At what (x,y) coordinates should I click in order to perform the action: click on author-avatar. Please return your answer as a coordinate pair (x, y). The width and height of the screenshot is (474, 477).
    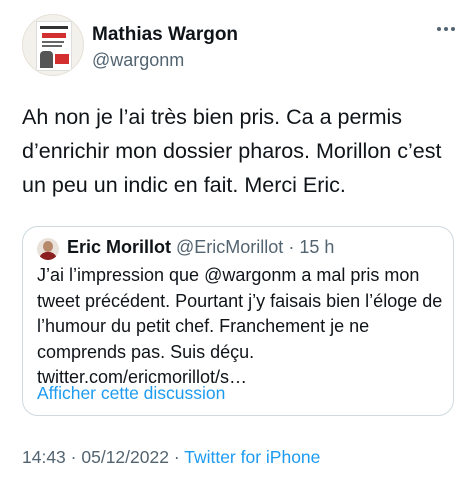
    Looking at the image, I should click on (53, 45).